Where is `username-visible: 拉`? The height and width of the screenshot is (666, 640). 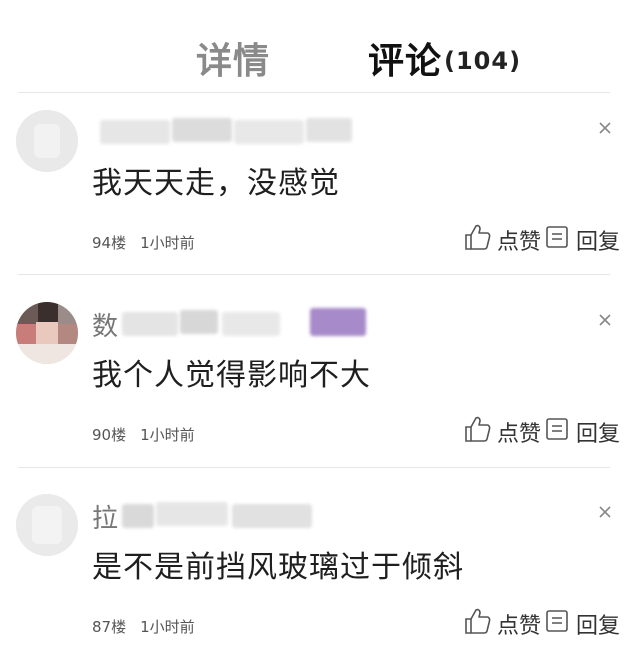 username-visible: 拉 is located at coordinates (105, 519).